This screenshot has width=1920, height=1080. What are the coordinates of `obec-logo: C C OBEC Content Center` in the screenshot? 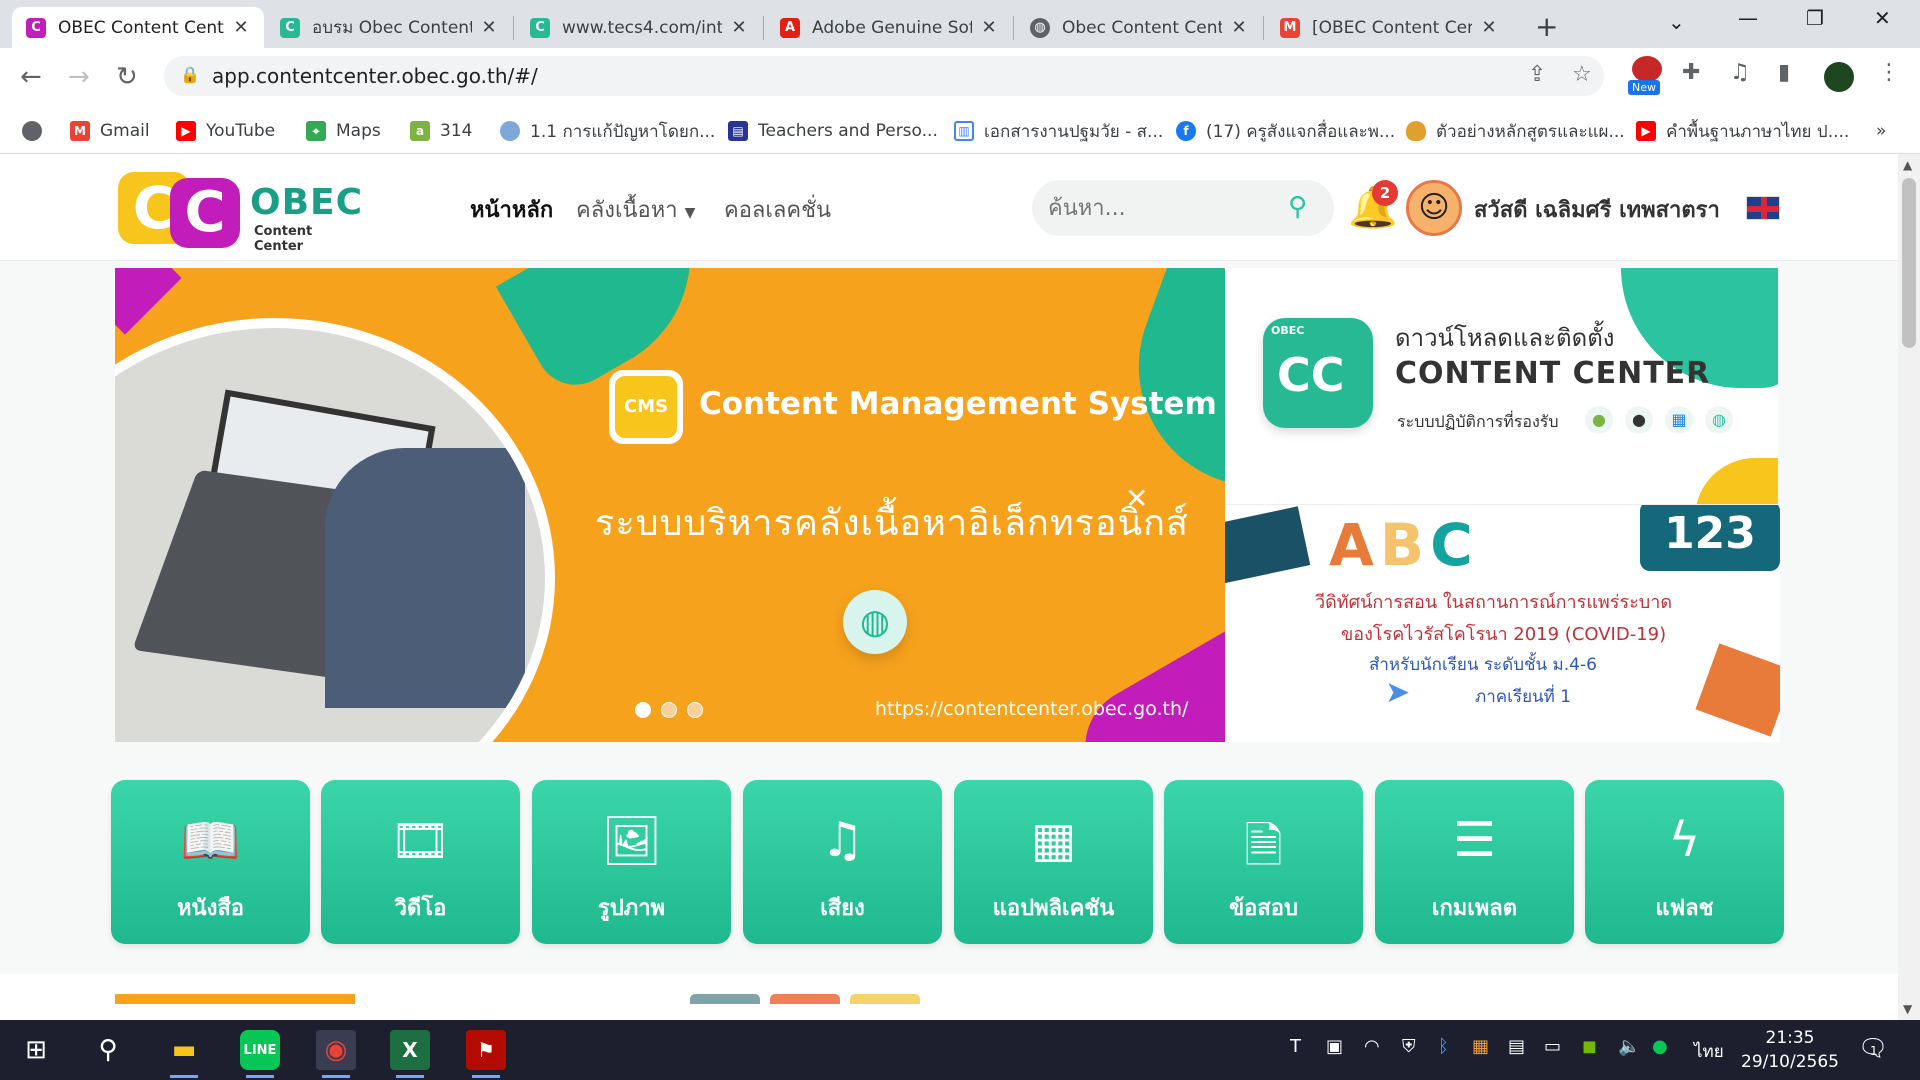 It's located at (240, 211).